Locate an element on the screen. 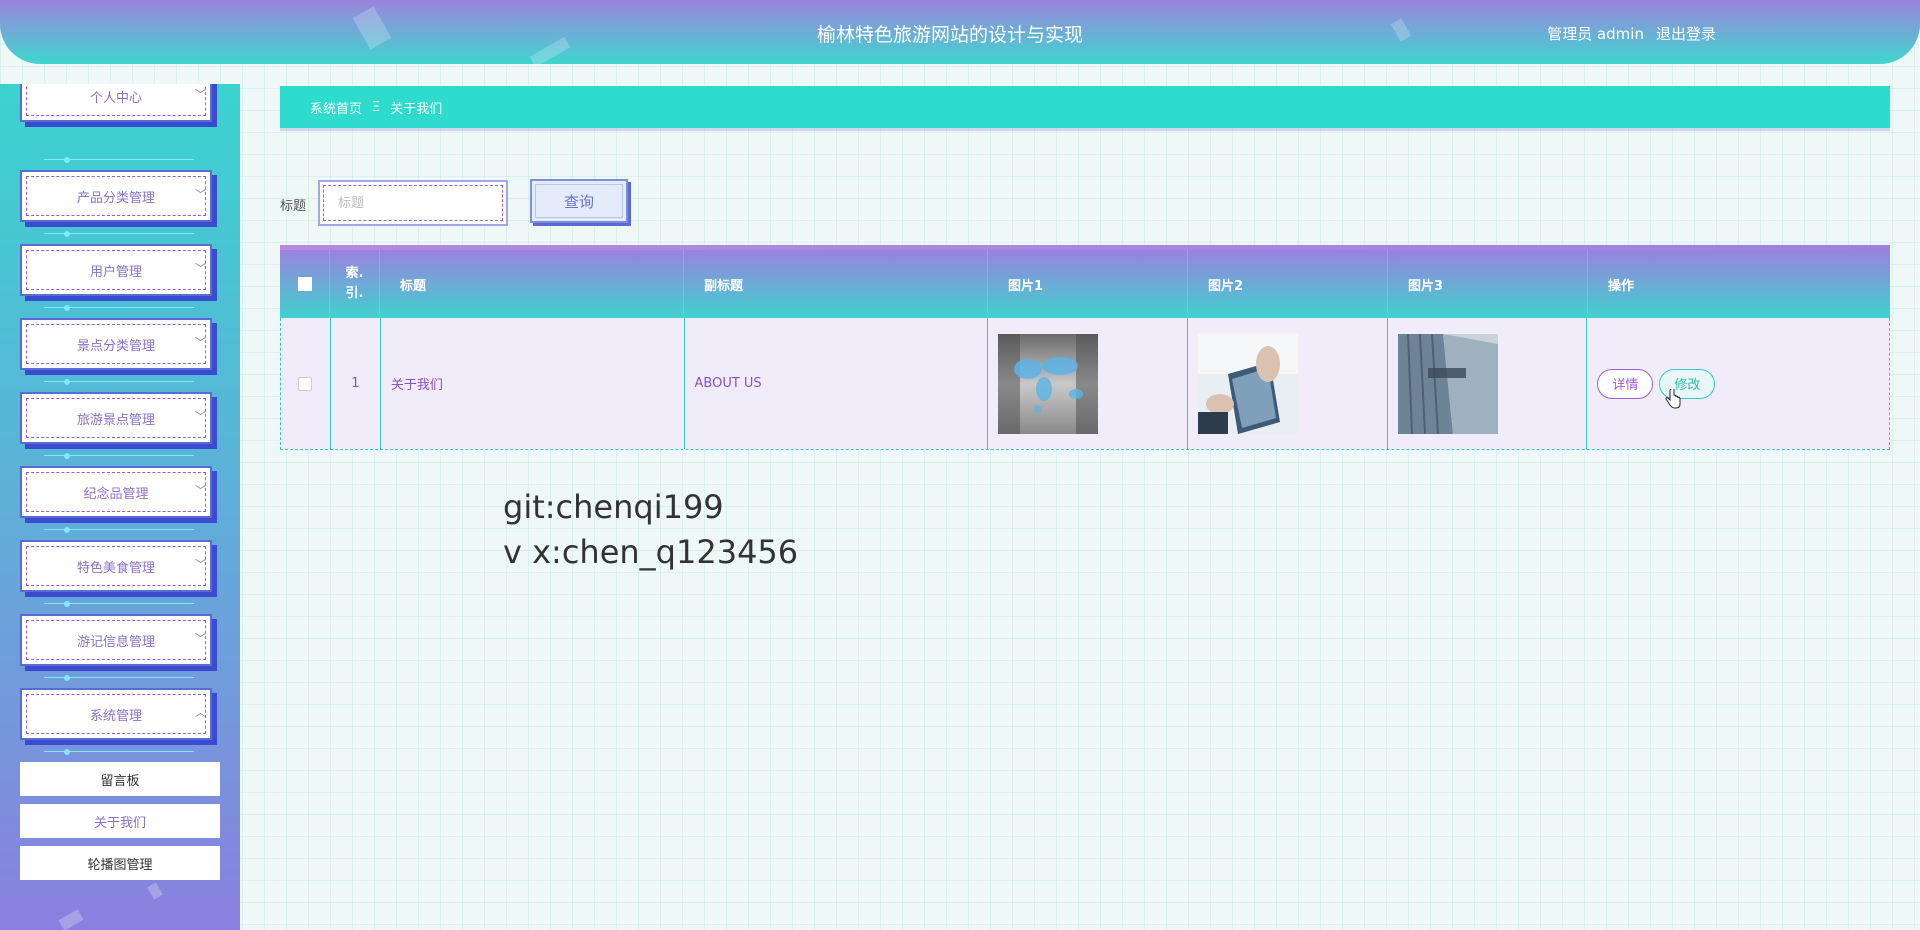 Image resolution: width=1920 pixels, height=930 pixels. menu-label: 产品分类管理 is located at coordinates (115, 198).